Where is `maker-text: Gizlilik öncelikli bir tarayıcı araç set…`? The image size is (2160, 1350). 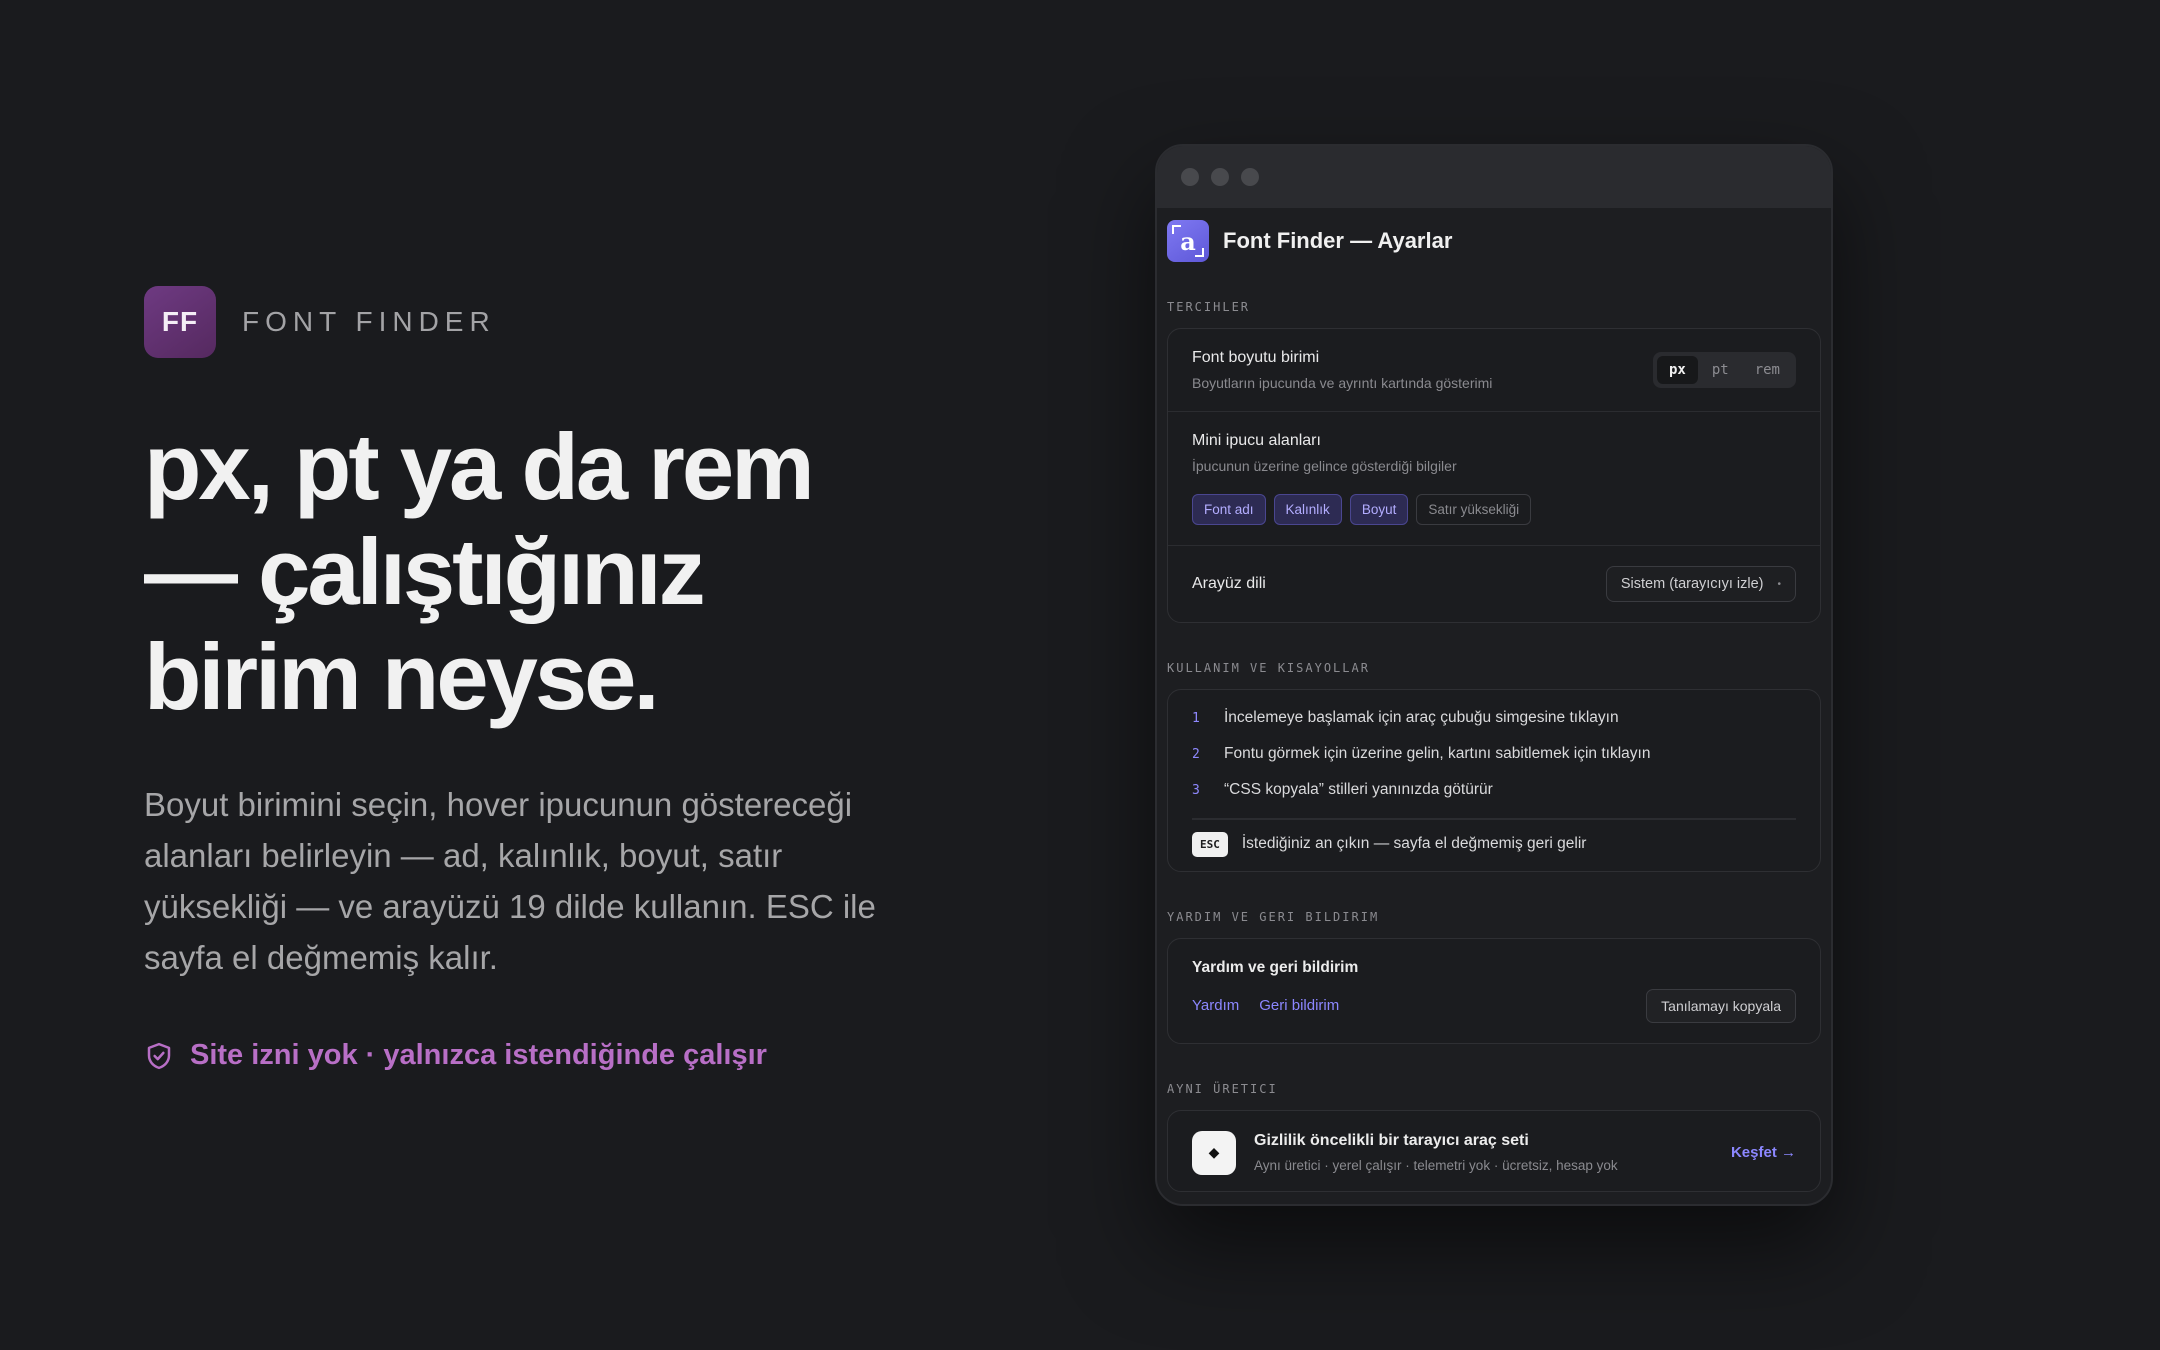
maker-text: Gizlilik öncelikli bir tarayıcı araç set… is located at coordinates (1483, 1152).